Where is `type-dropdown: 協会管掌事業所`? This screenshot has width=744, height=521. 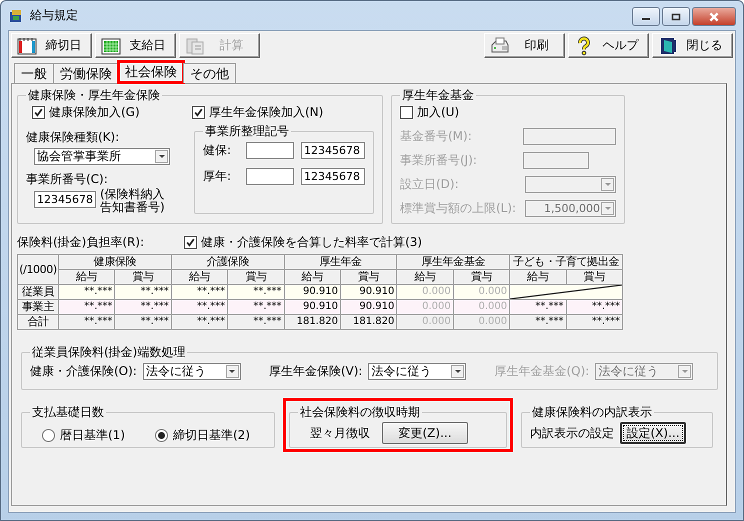 type-dropdown: 協会管掌事業所 is located at coordinates (102, 156).